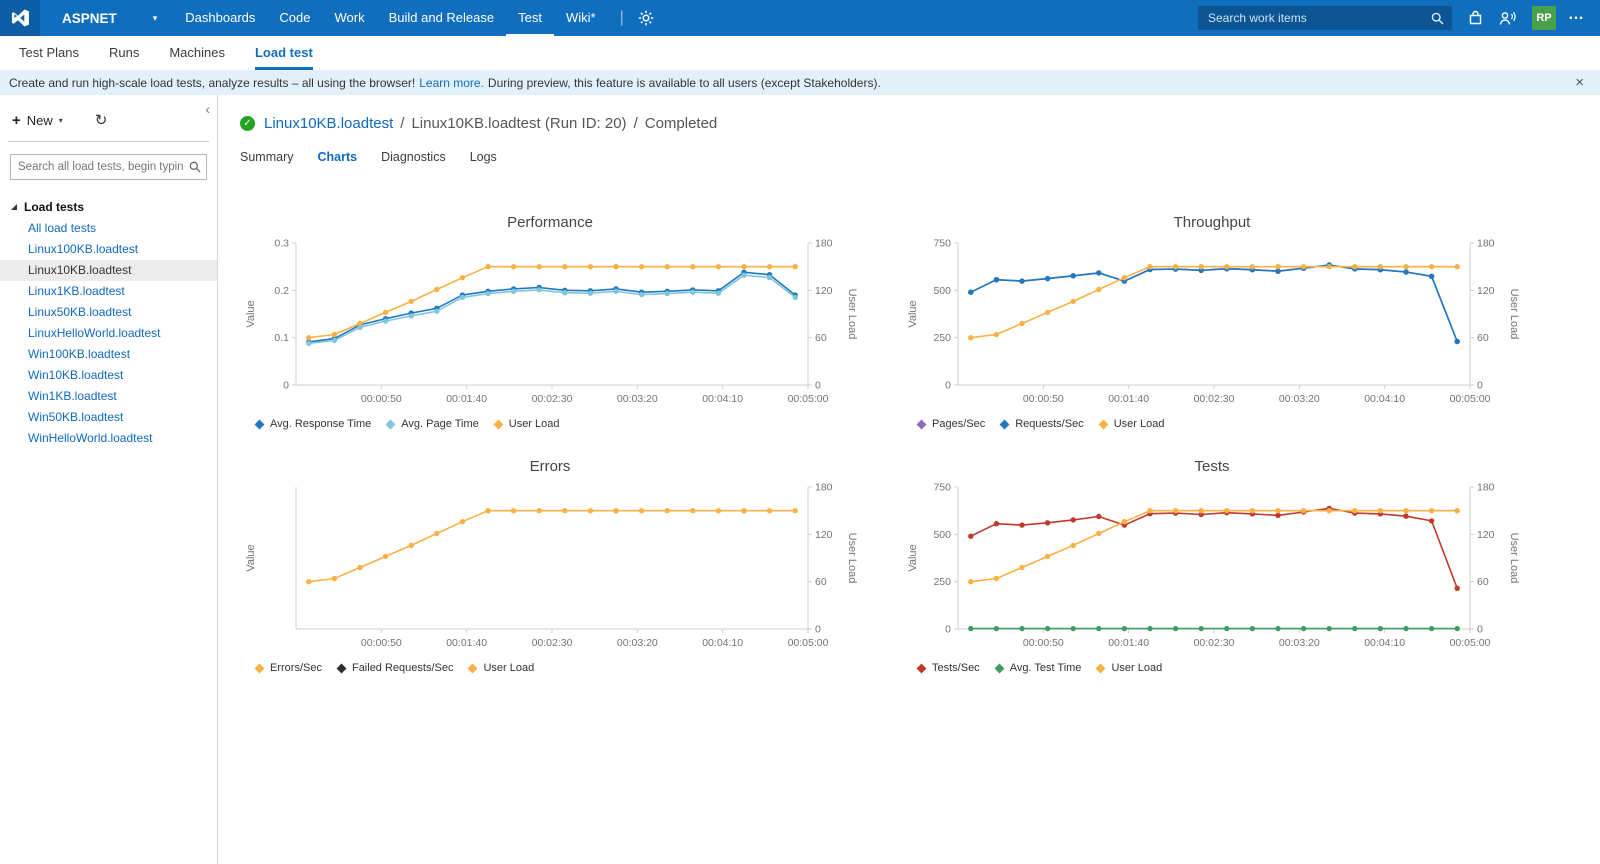 The image size is (1600, 864). Describe the element at coordinates (1318, 18) in the screenshot. I see `search-work-items-input` at that location.